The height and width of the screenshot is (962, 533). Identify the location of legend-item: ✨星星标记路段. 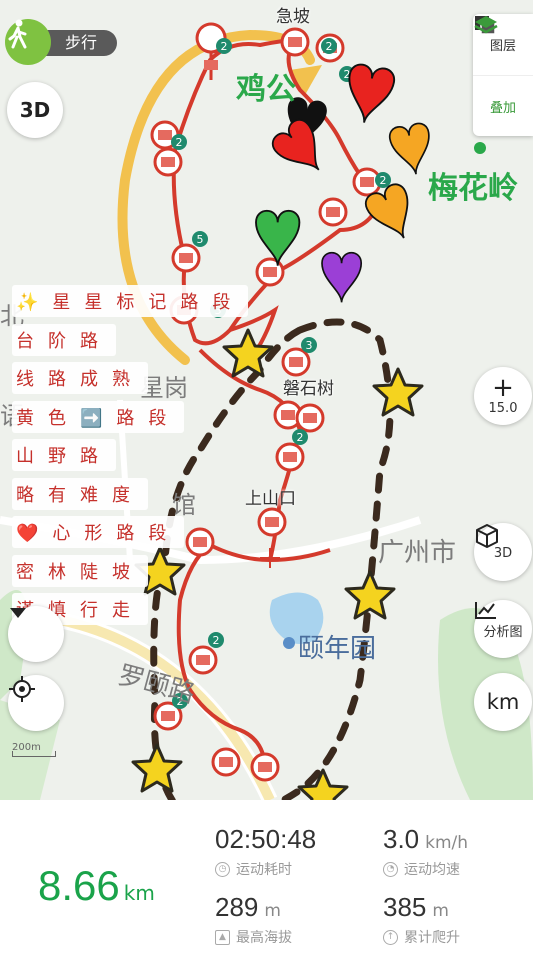
(130, 301).